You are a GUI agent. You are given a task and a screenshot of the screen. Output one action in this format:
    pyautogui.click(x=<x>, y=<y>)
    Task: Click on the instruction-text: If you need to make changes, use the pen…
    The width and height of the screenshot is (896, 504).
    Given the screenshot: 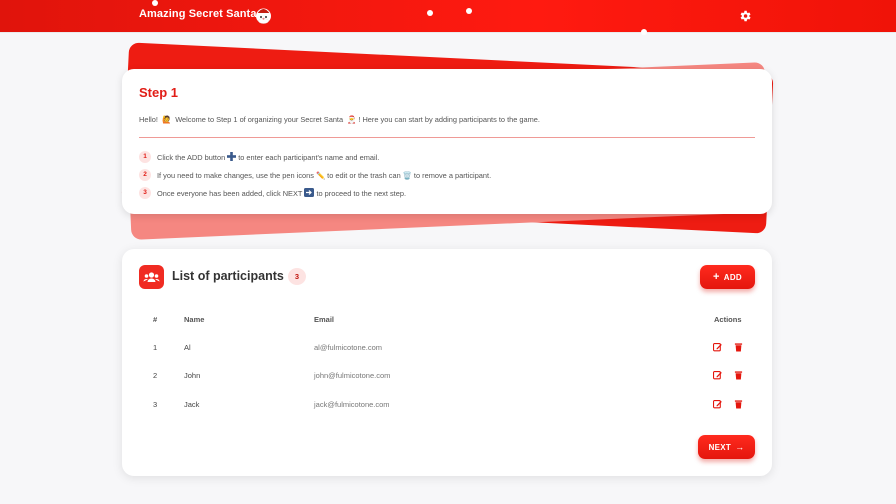 What is the action you would take?
    pyautogui.click(x=235, y=175)
    